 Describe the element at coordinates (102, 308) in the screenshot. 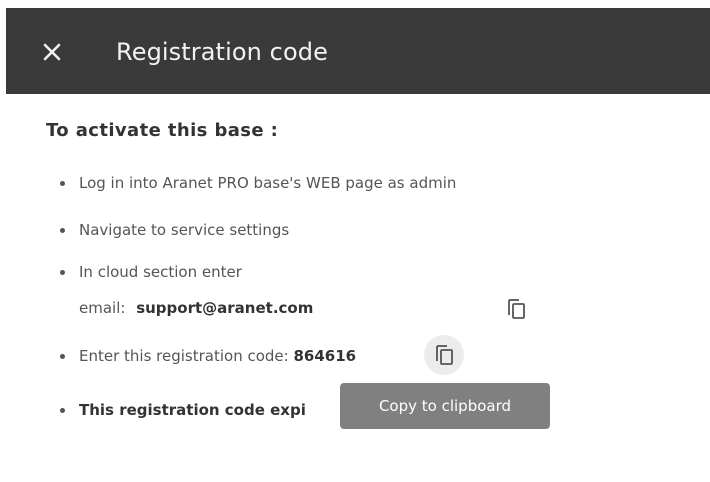

I see `email-label: email:` at that location.